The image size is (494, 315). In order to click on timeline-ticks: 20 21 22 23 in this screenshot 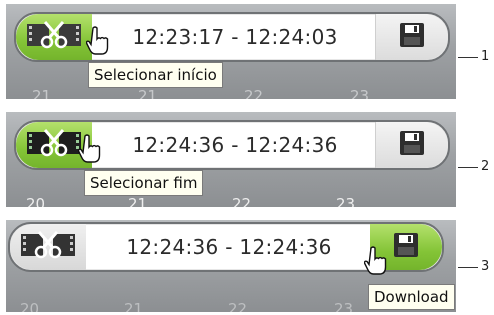, I will do `click(231, 198)`.